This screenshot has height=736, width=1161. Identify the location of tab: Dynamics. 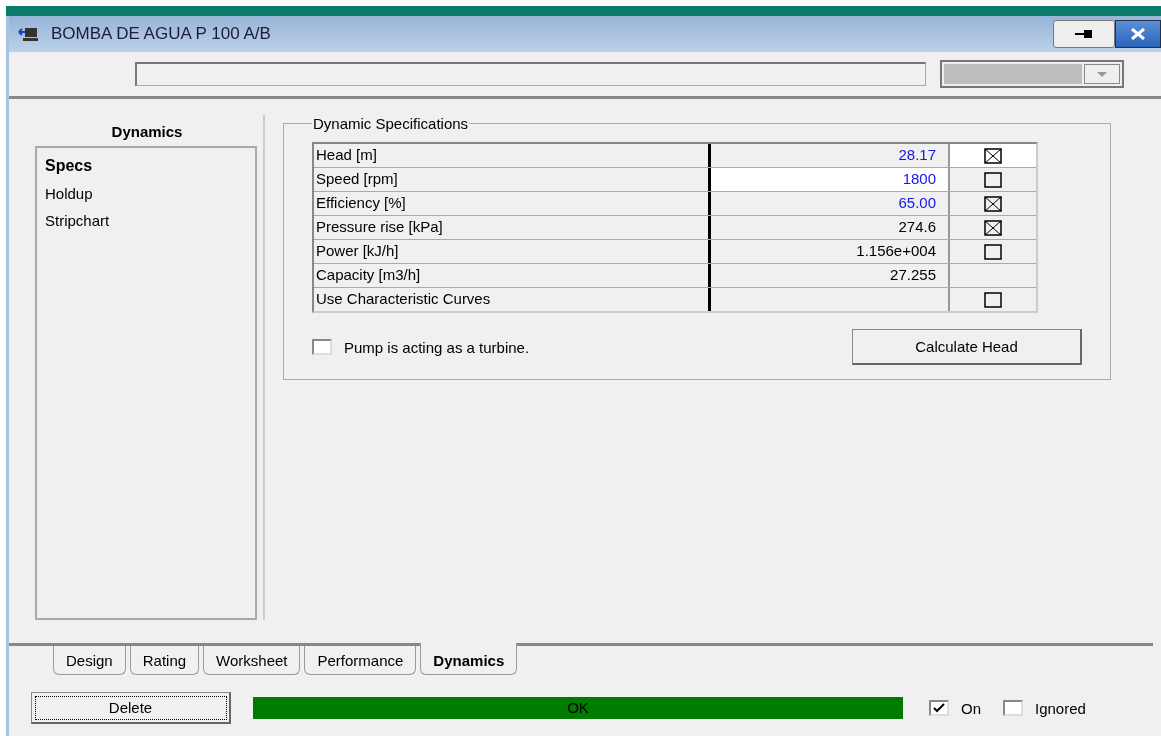
(469, 659).